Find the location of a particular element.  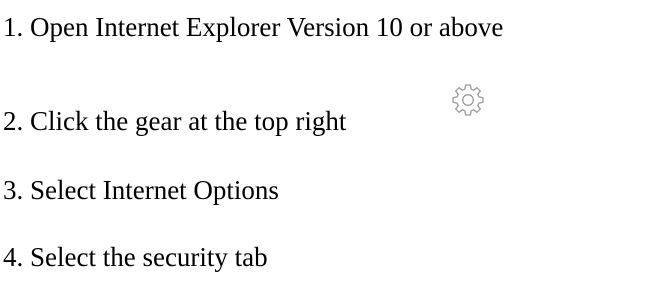

gear-icon is located at coordinates (468, 100).